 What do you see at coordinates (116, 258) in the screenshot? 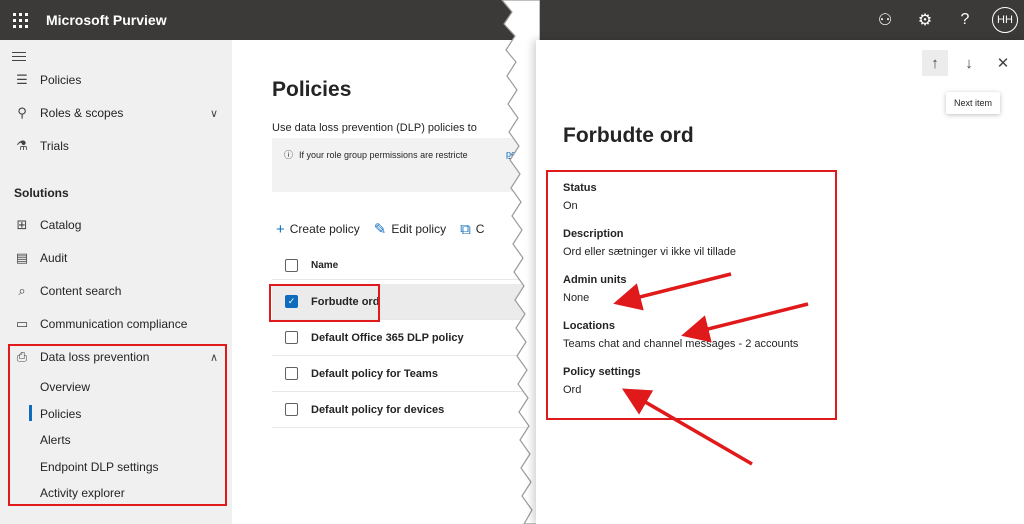
I see `sidebar-item-audit: ▤ Audit` at bounding box center [116, 258].